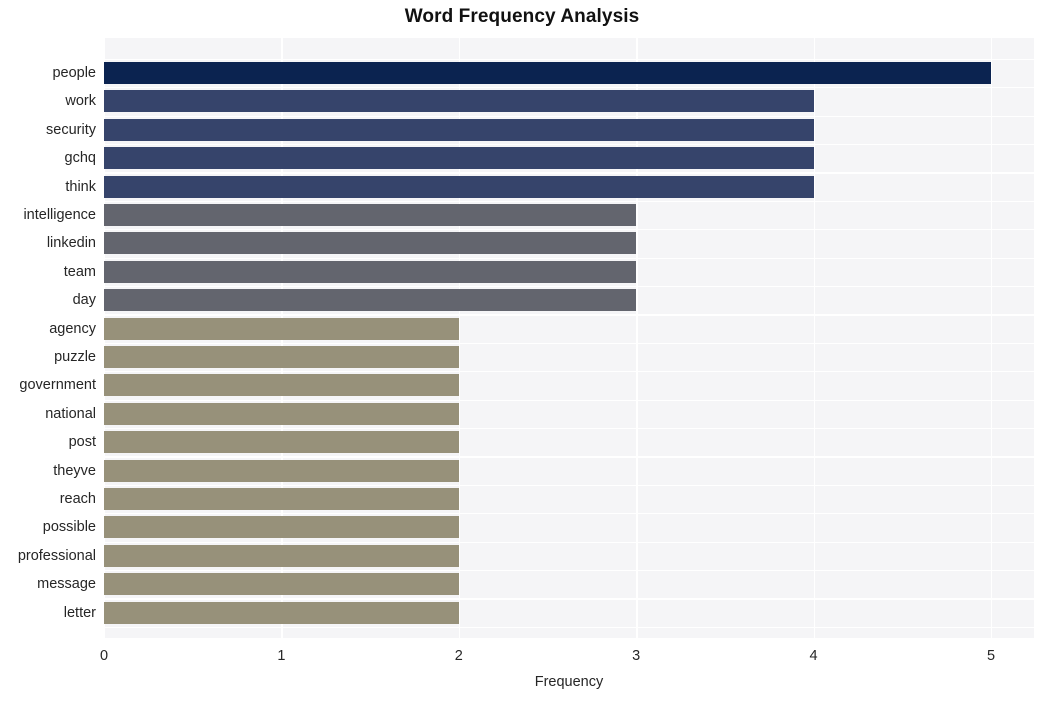  I want to click on y-axis-tick-label: professional, so click(56, 555).